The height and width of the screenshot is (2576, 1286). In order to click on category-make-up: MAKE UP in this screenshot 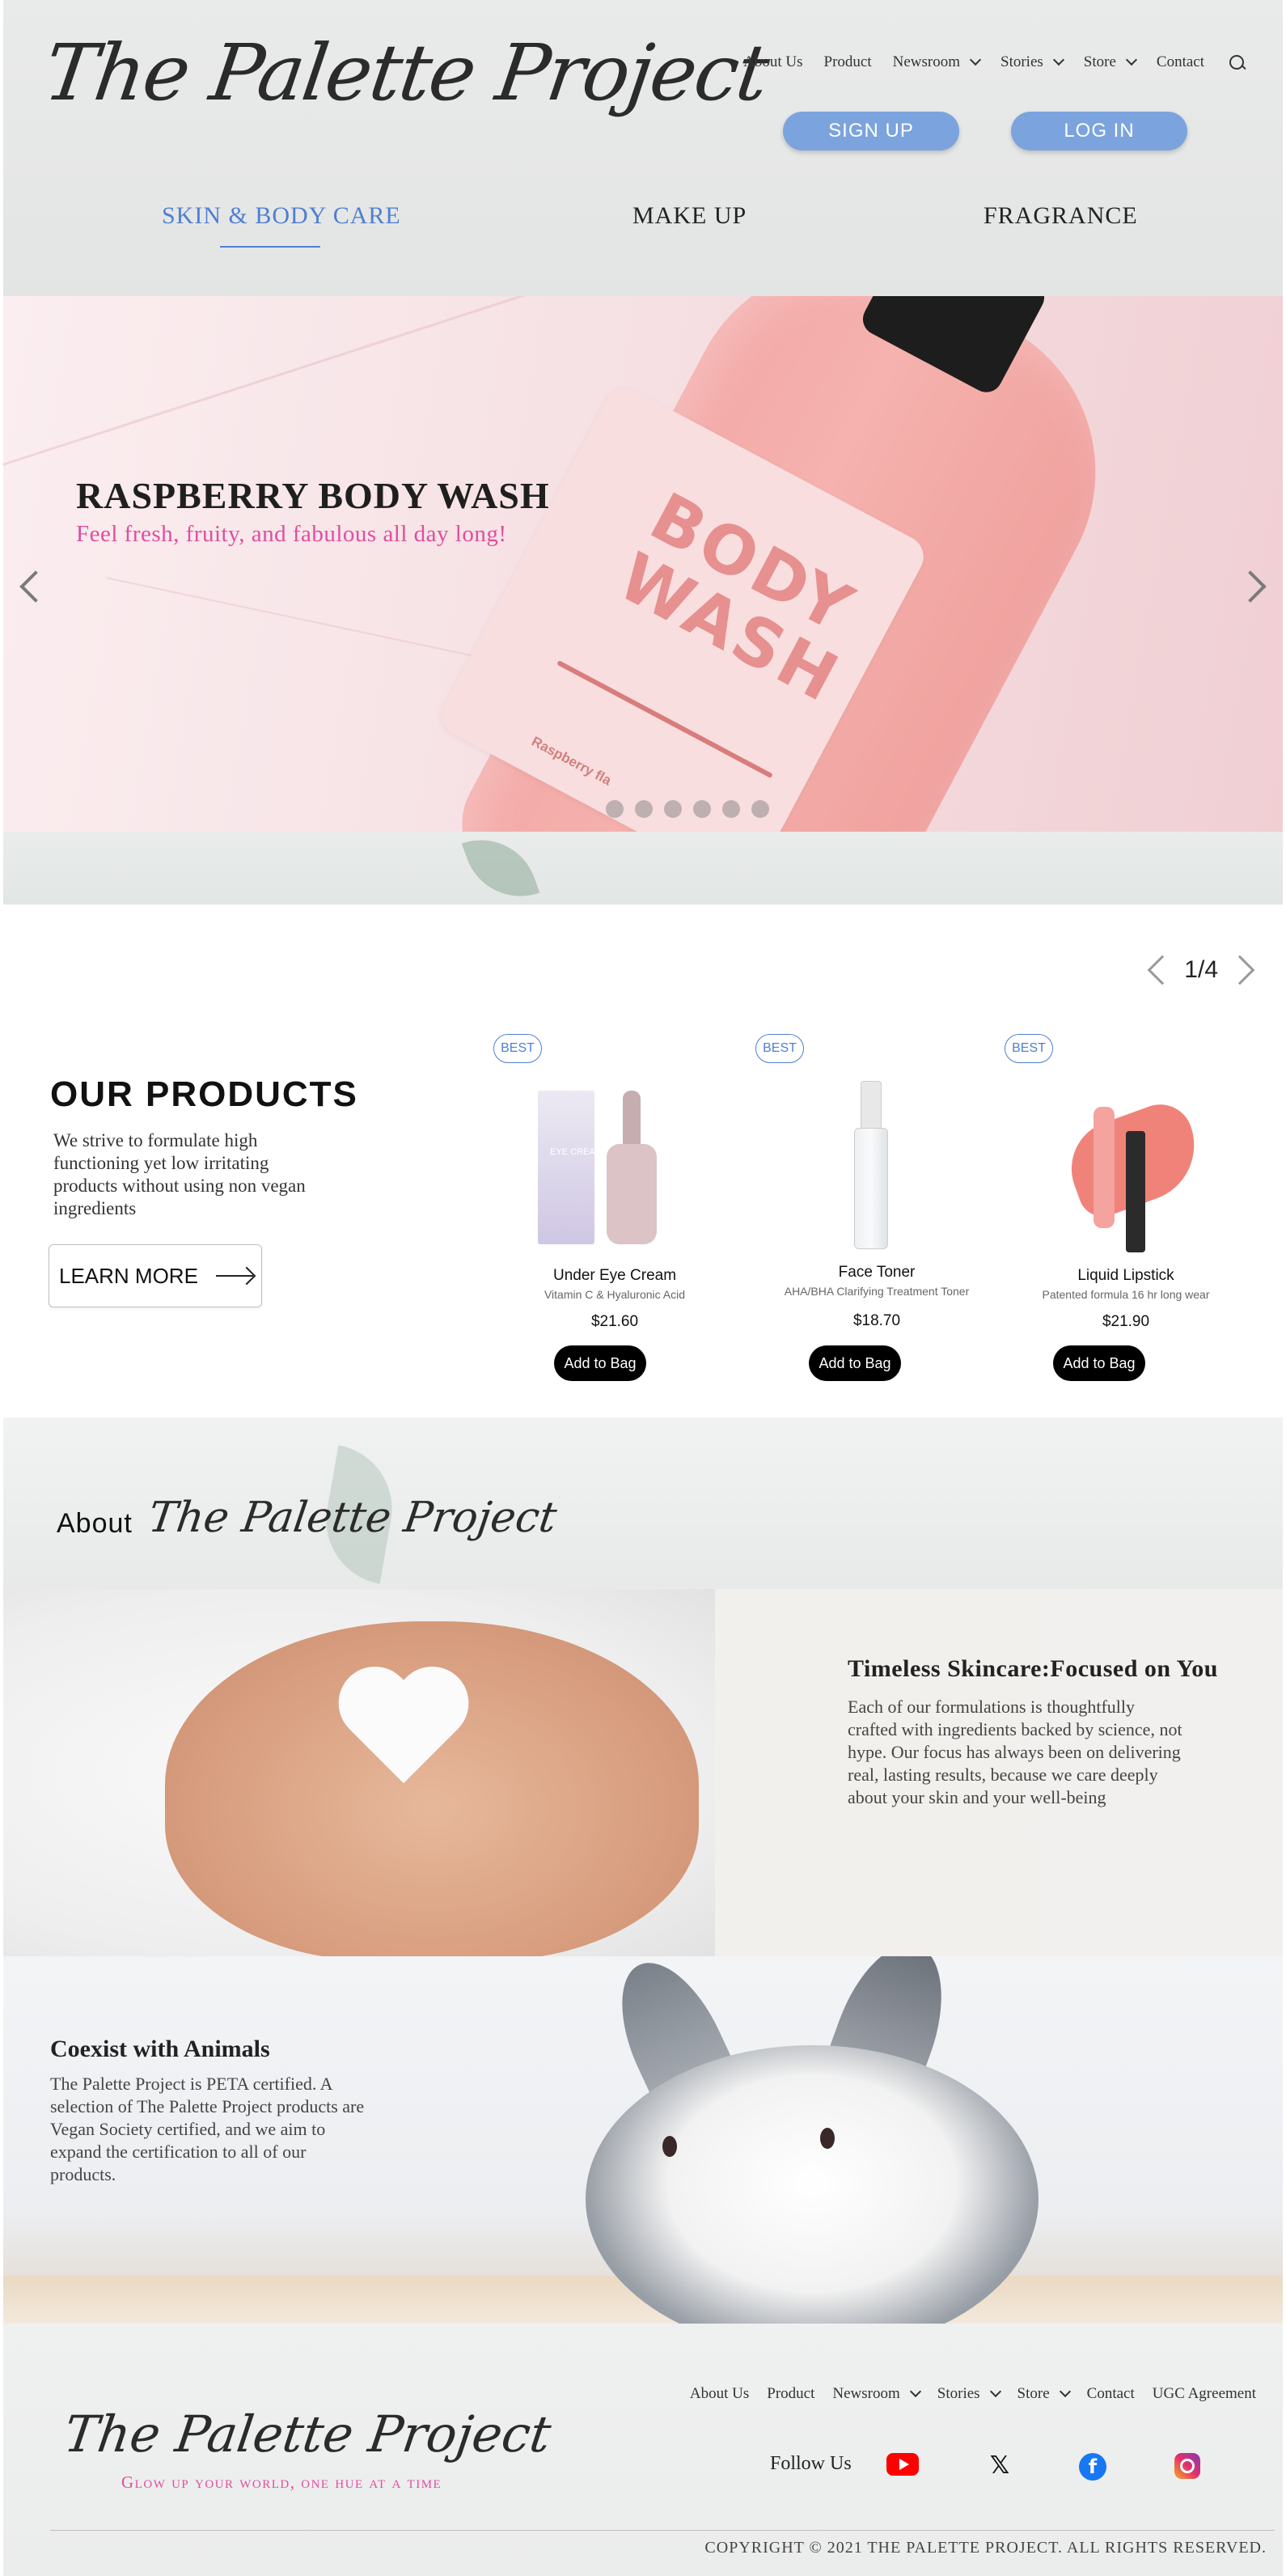, I will do `click(689, 216)`.